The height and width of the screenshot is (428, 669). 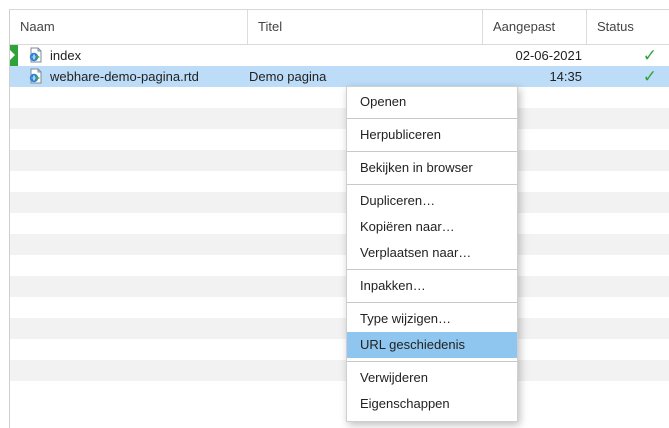 I want to click on expand-arrow-icon, so click(x=14, y=55).